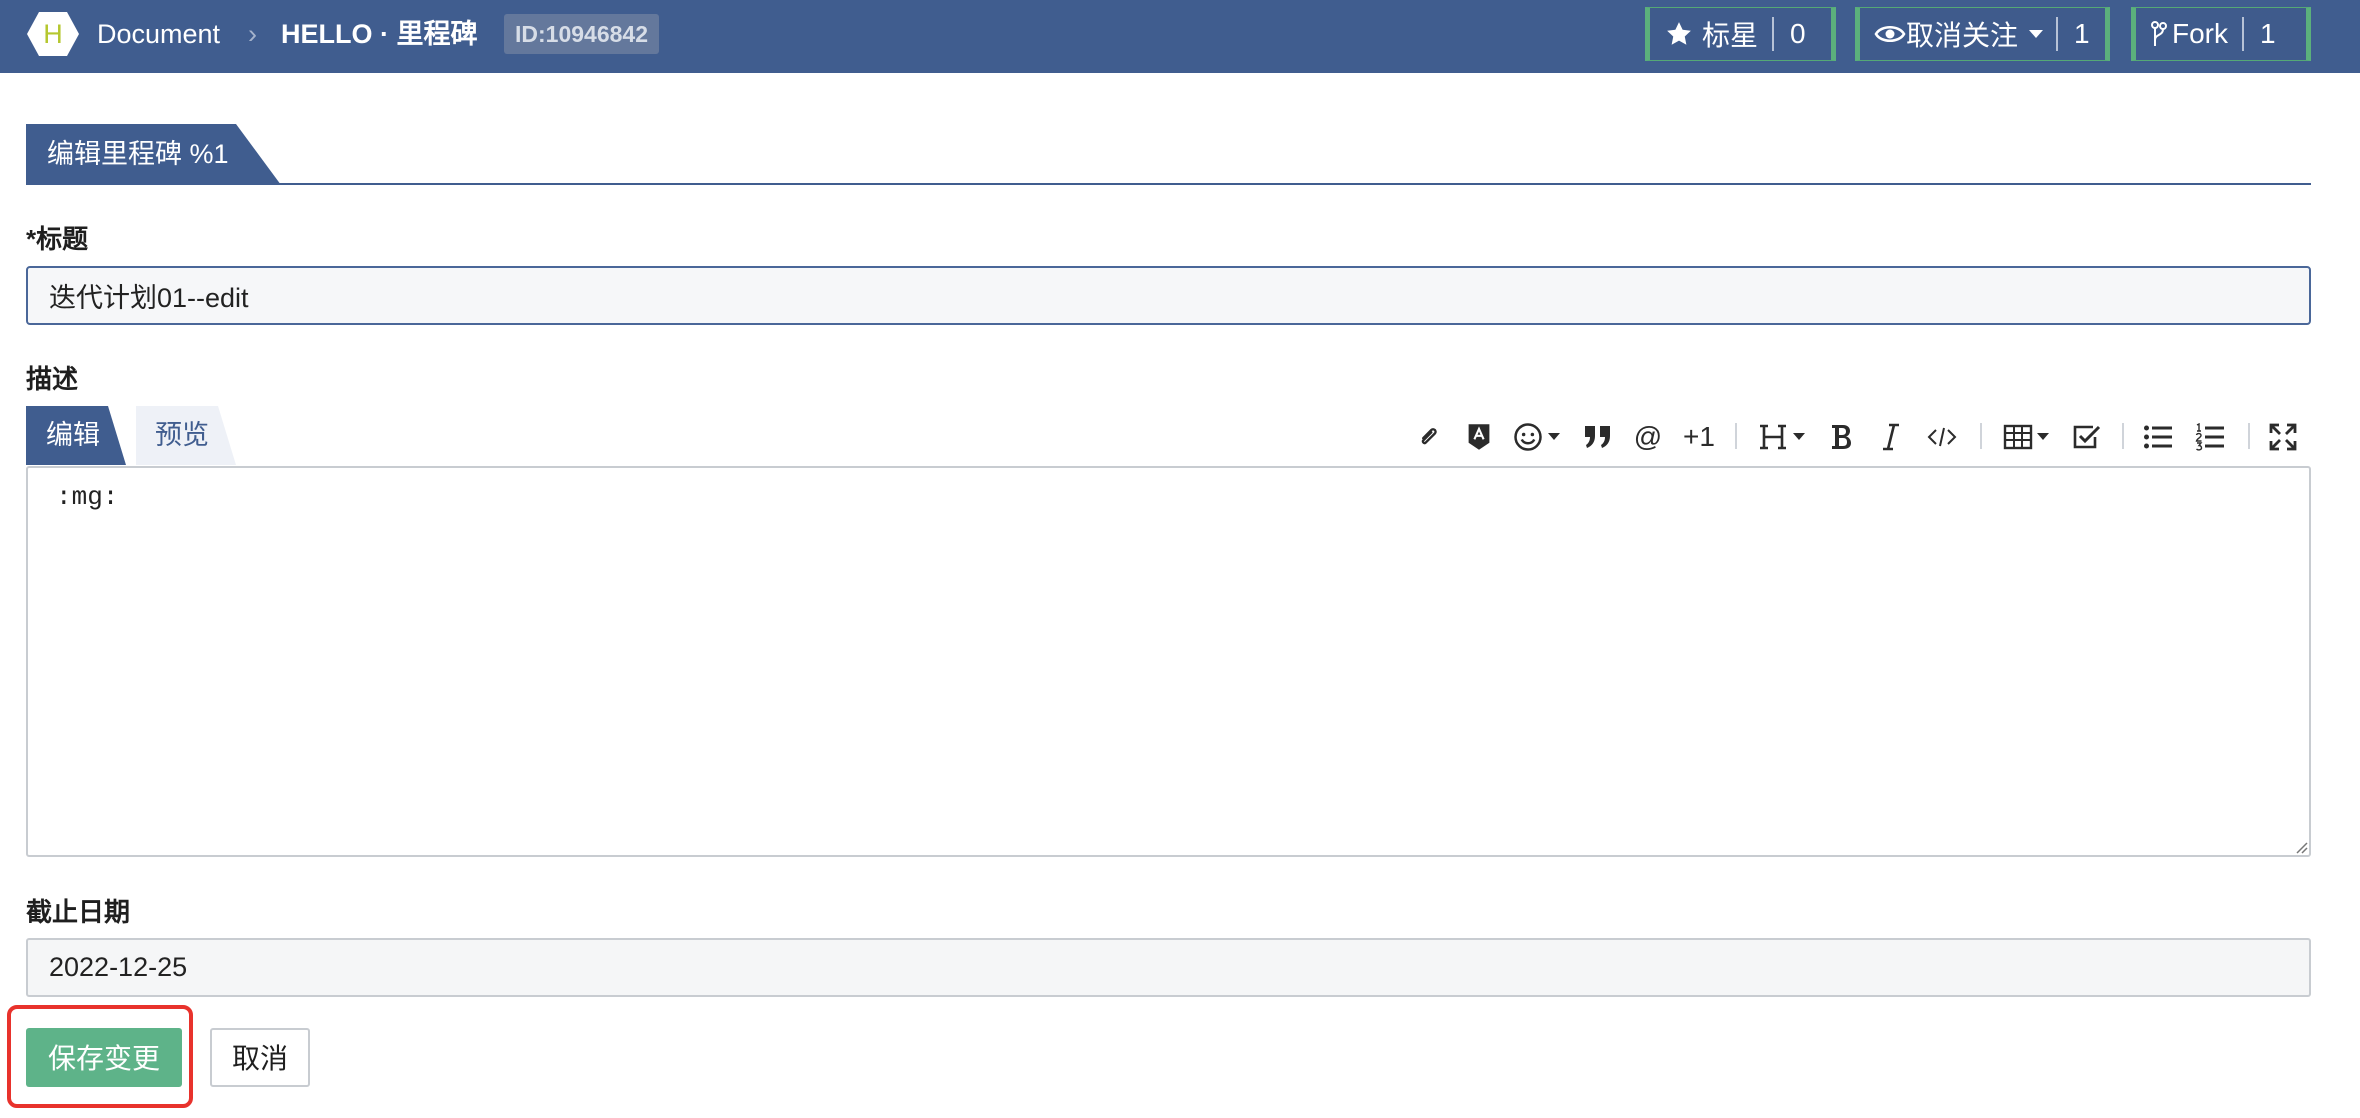 The height and width of the screenshot is (1118, 2360). Describe the element at coordinates (1890, 34) in the screenshot. I see `eye-icon` at that location.